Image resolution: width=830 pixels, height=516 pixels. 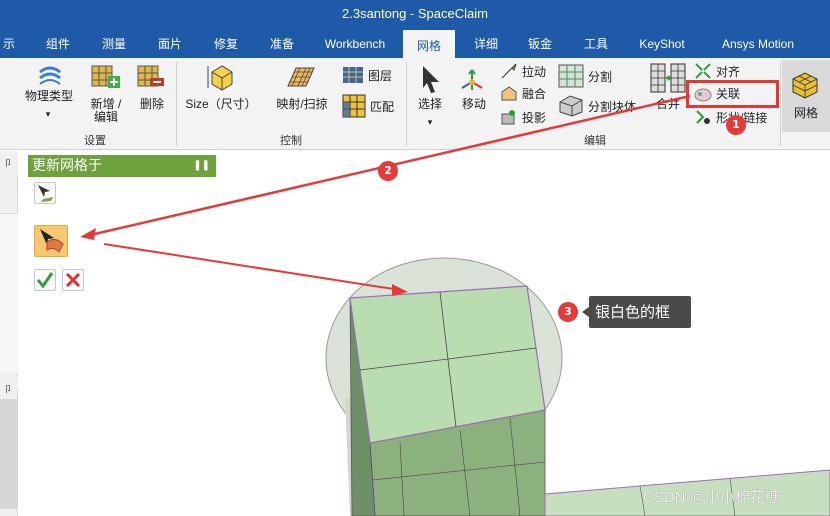 I want to click on size-button: Size（尺寸）, so click(x=221, y=104).